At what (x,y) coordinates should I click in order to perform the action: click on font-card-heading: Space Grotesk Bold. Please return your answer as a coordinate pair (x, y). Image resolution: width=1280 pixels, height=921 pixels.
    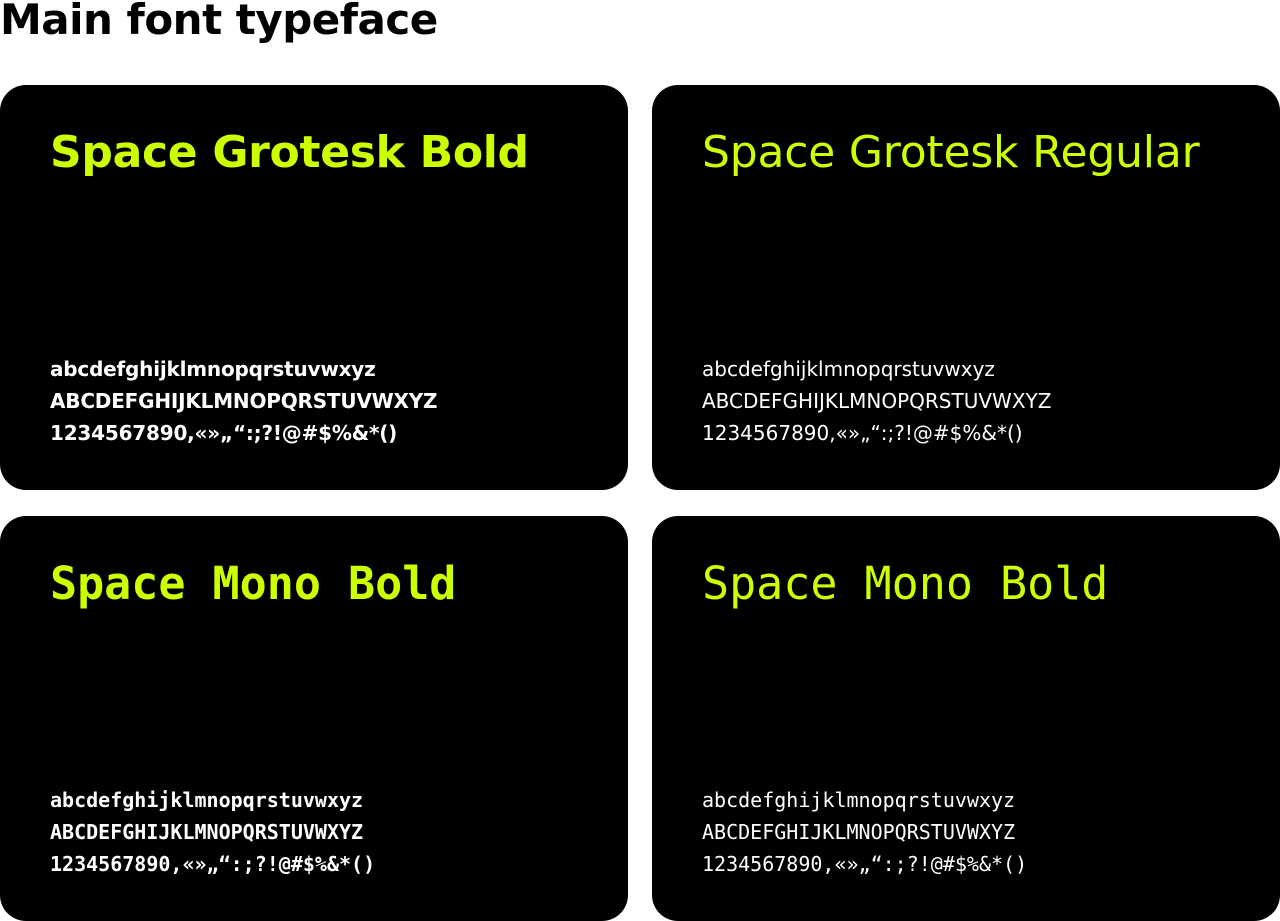
    Looking at the image, I should click on (289, 152).